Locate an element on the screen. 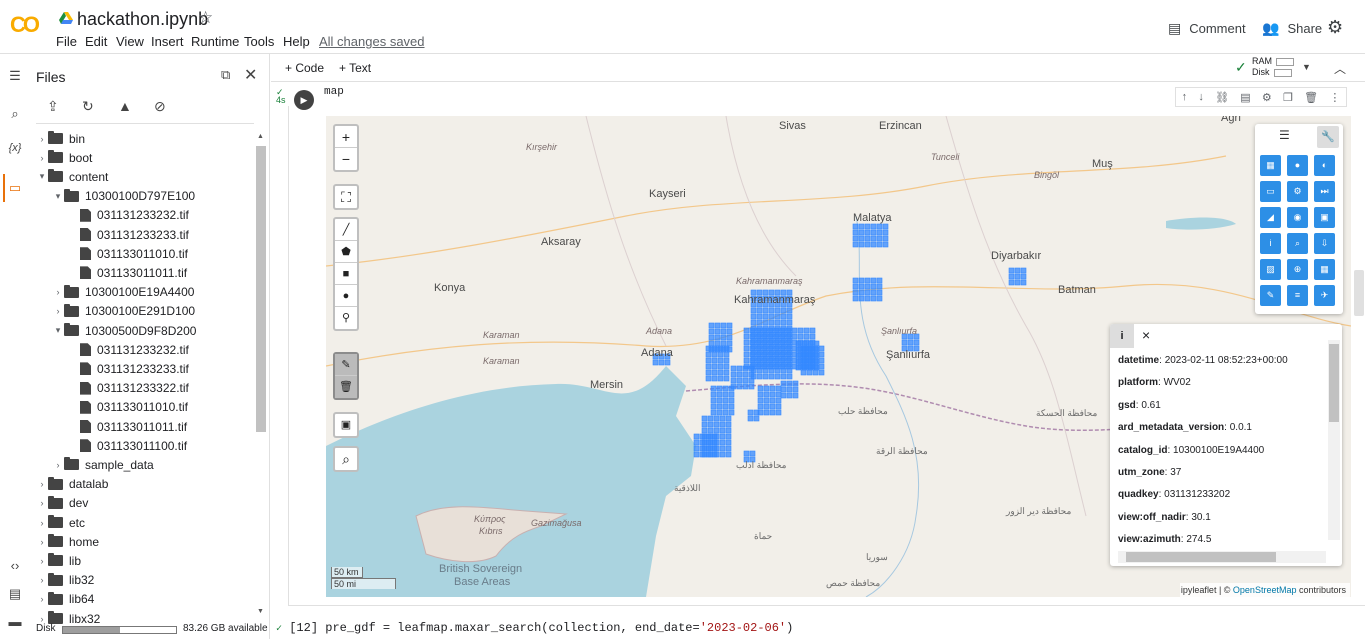 The width and height of the screenshot is (1365, 639). tree-folder: › 10300100E291D100 is located at coordinates (123, 311).